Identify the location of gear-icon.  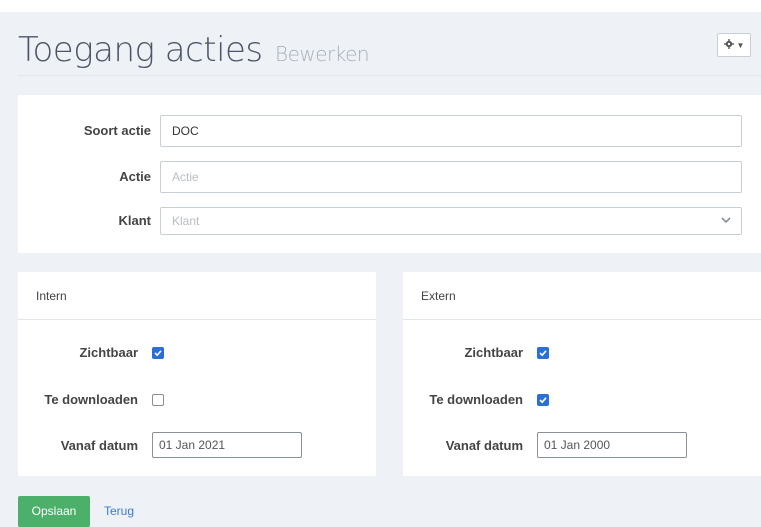
(728, 45).